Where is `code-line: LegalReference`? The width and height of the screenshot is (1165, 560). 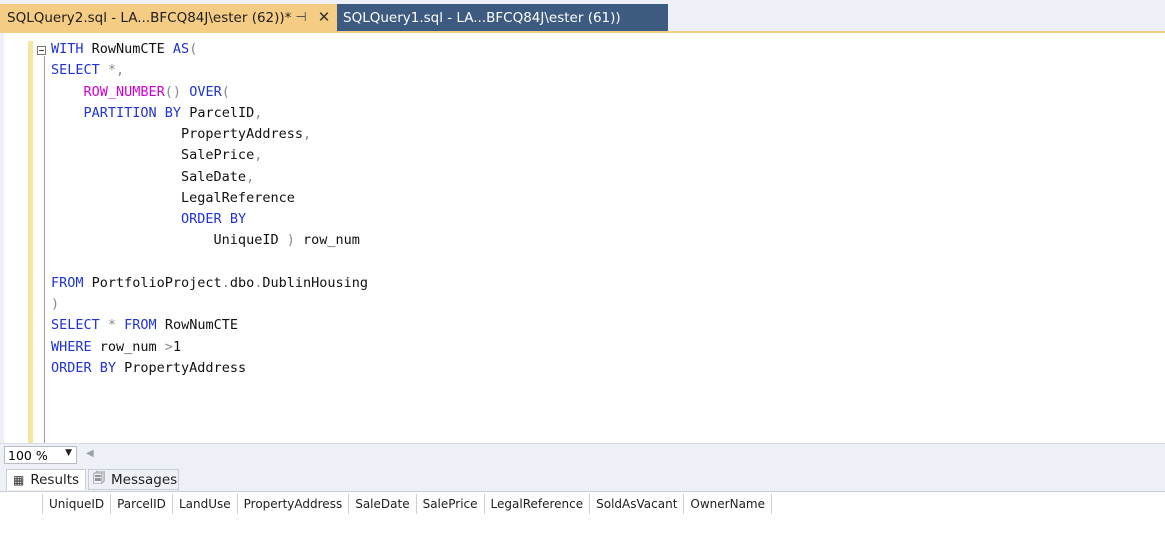 code-line: LegalReference is located at coordinates (209, 198).